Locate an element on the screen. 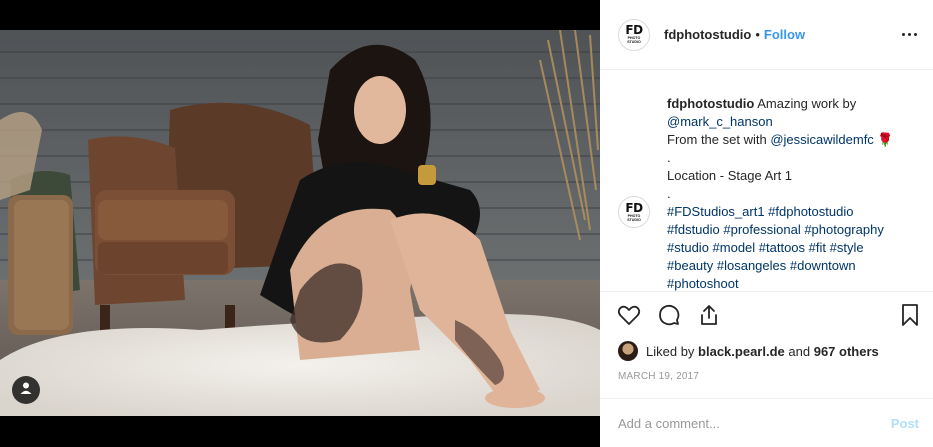  tag-user-button is located at coordinates (26, 390).